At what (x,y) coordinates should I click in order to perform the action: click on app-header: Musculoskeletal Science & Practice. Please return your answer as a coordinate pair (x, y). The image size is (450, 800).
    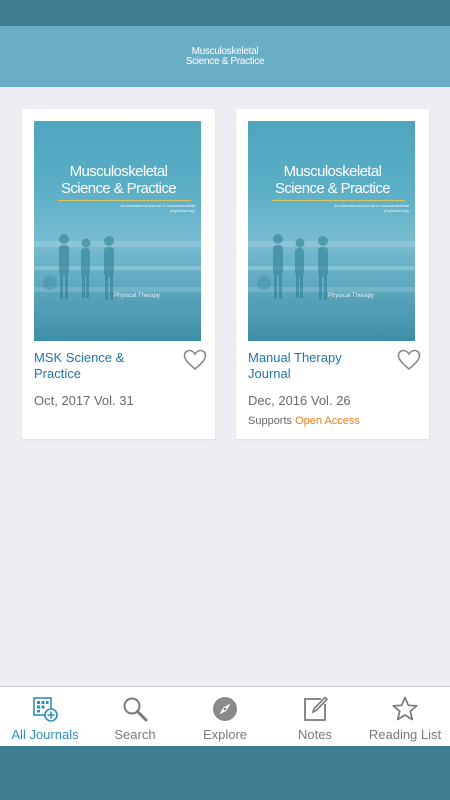
    Looking at the image, I should click on (225, 56).